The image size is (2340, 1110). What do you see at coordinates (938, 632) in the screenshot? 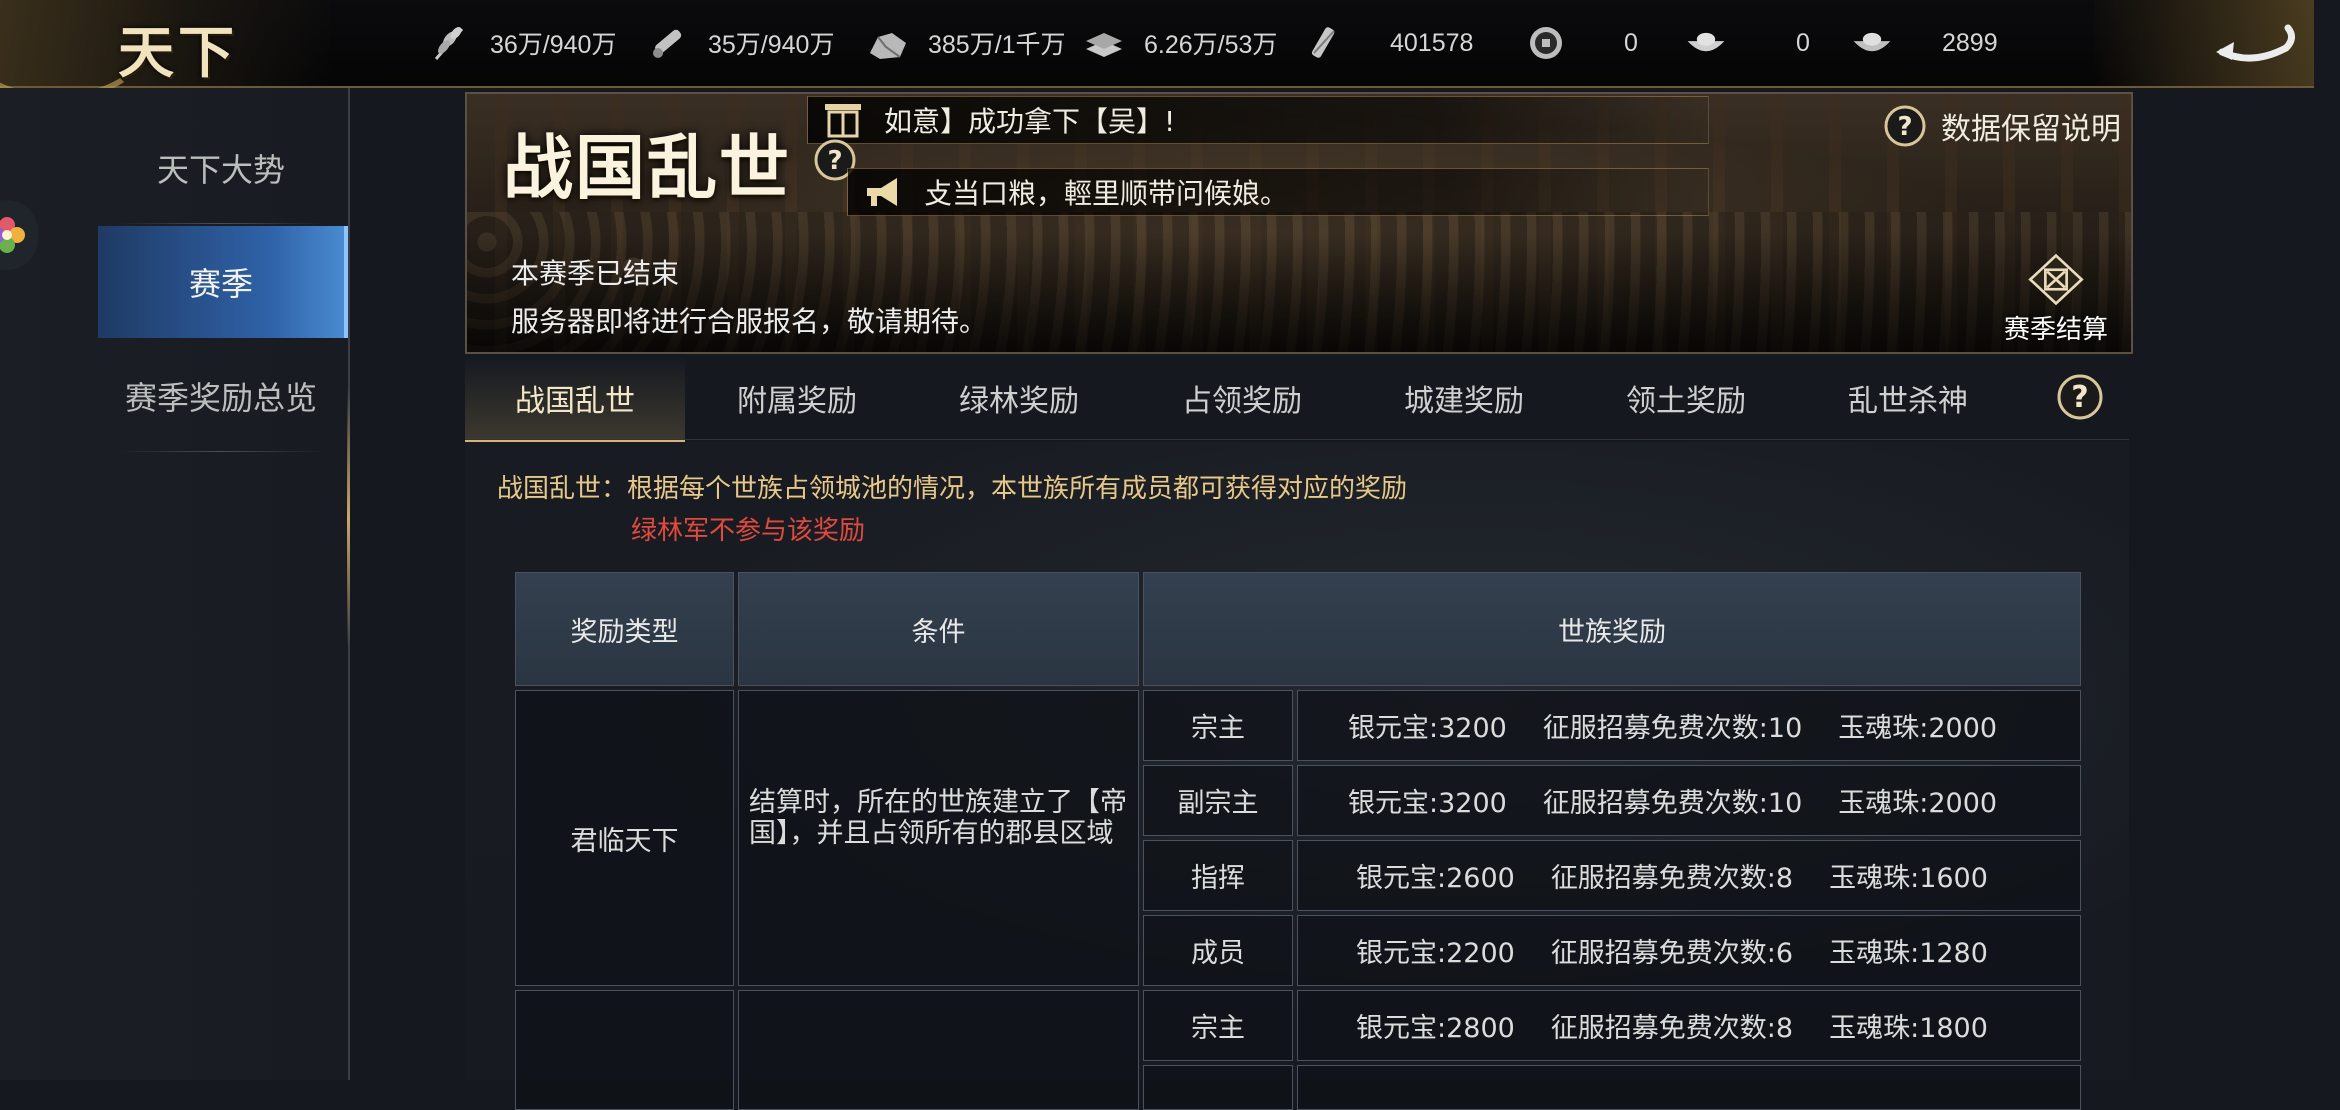
I see `header-label: 条件` at bounding box center [938, 632].